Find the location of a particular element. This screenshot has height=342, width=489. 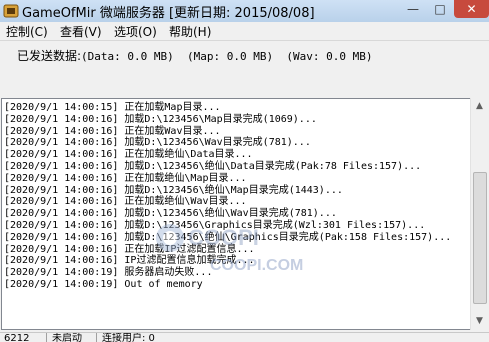

window-title: GameOfMir 微端服务器 [更新日期: 2015/08/08] is located at coordinates (168, 13).